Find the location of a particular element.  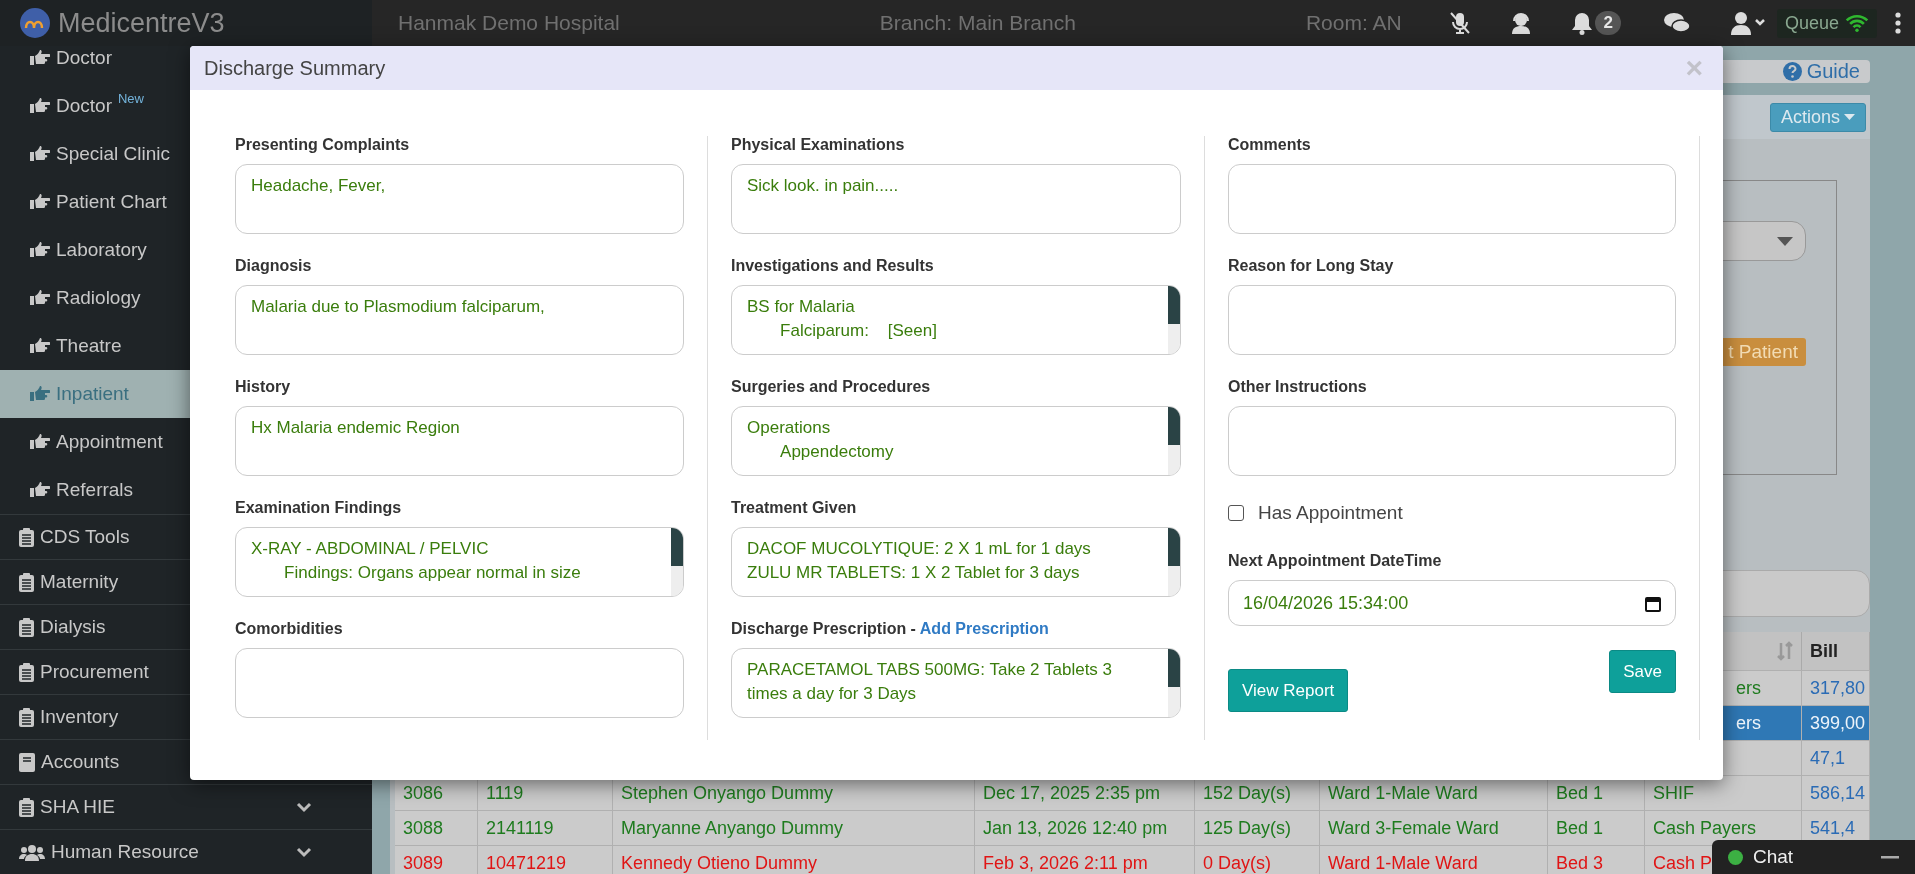

field-label: Investigations and Results is located at coordinates (833, 266).